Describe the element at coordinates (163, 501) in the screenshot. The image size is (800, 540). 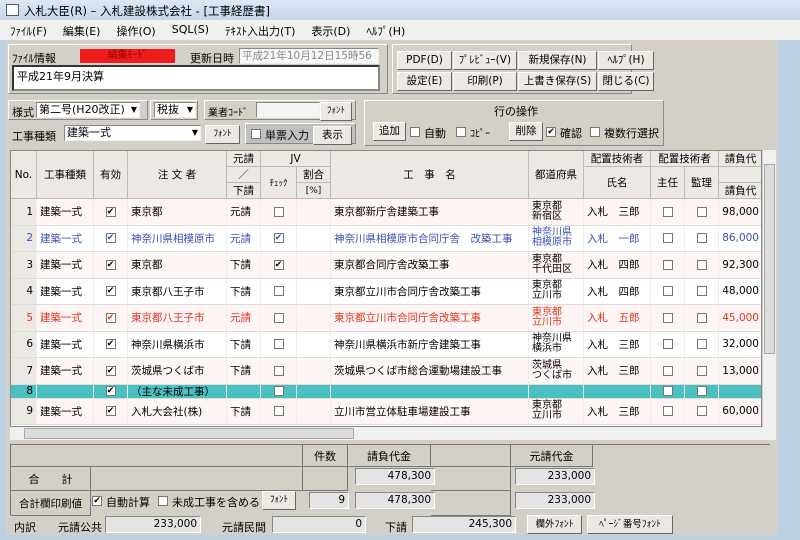
I see `include-unfinished-checkbox` at that location.